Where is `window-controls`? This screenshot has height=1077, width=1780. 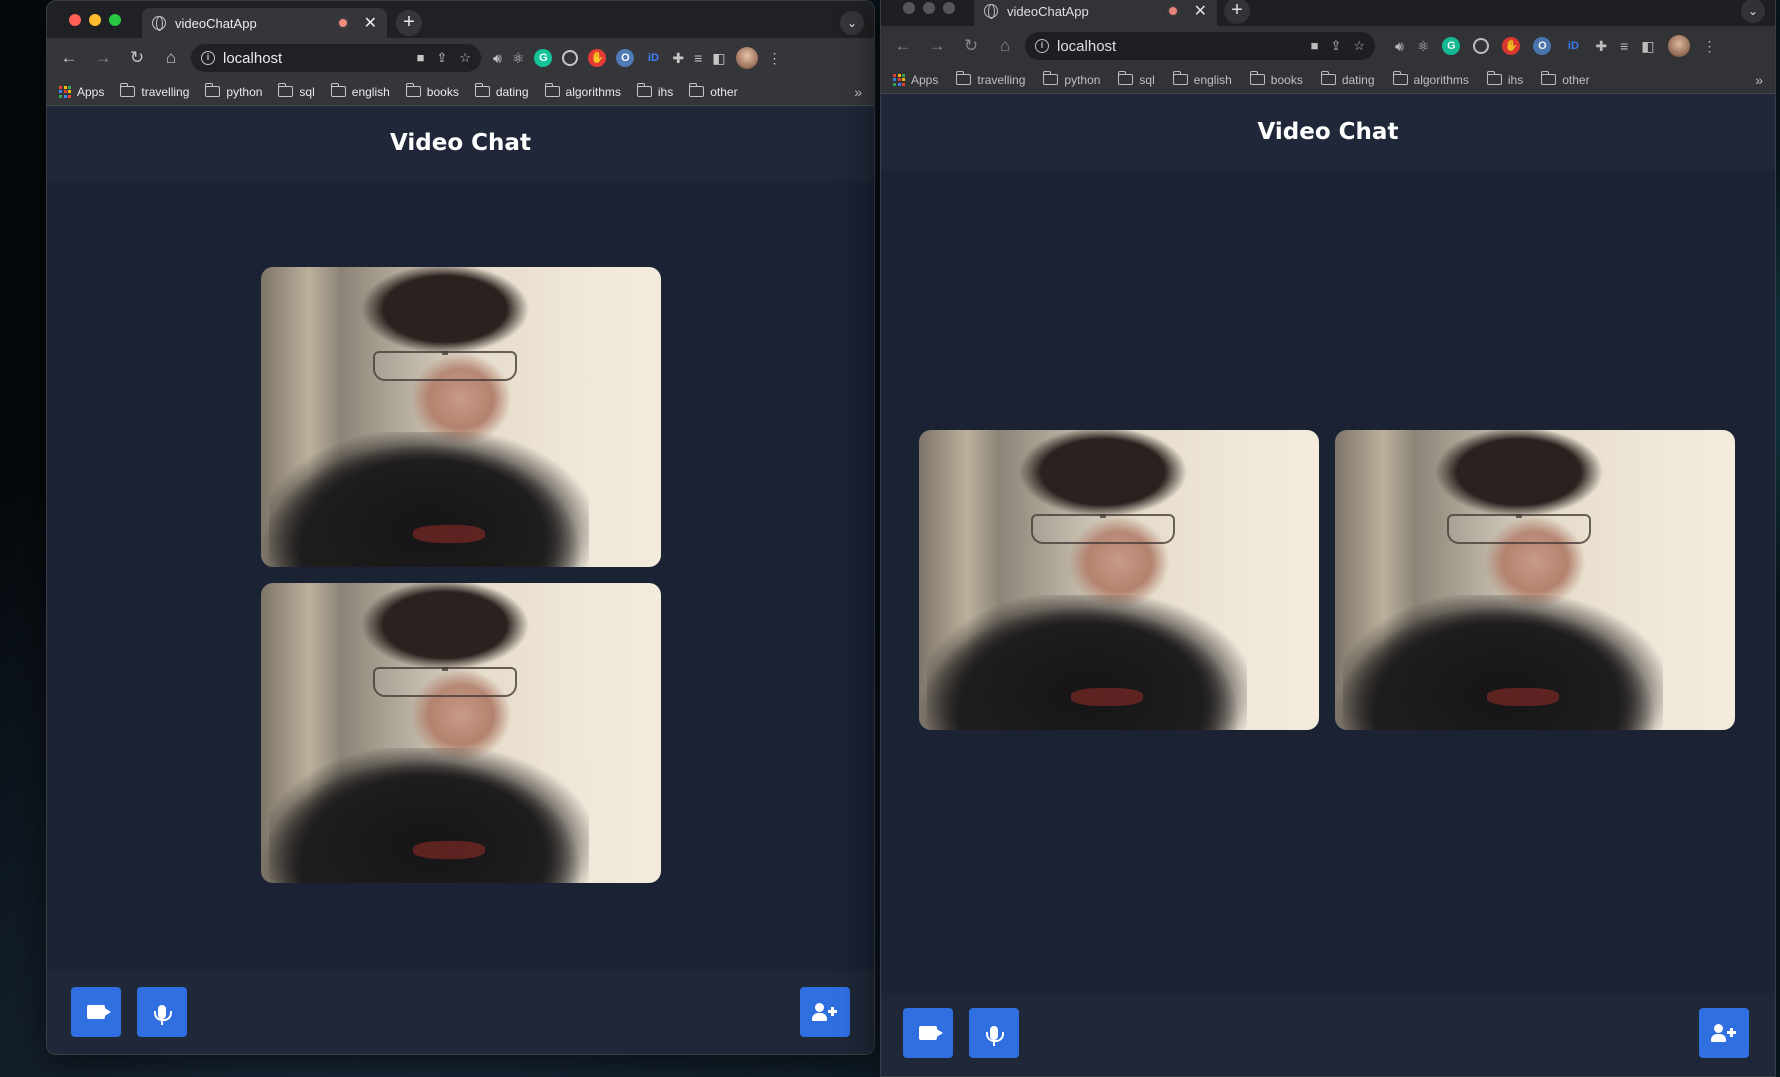
window-controls is located at coordinates (929, 8).